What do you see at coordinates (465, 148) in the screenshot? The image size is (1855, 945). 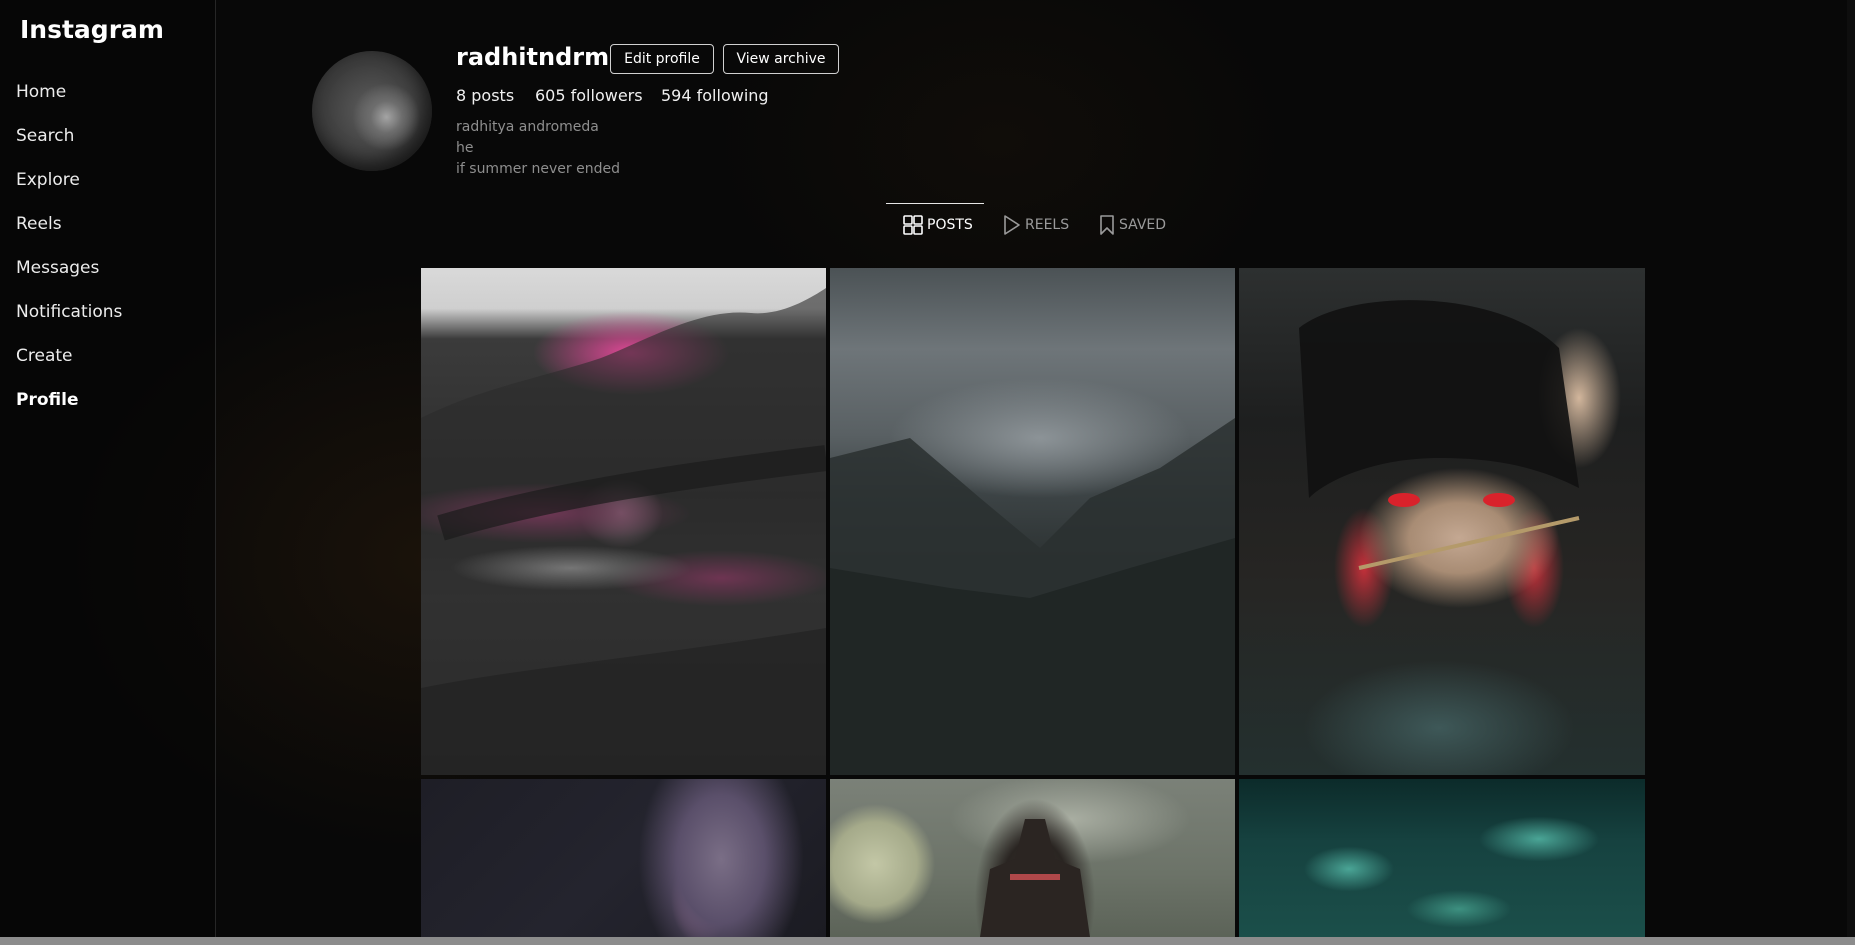 I see `bio-pronouns: he` at bounding box center [465, 148].